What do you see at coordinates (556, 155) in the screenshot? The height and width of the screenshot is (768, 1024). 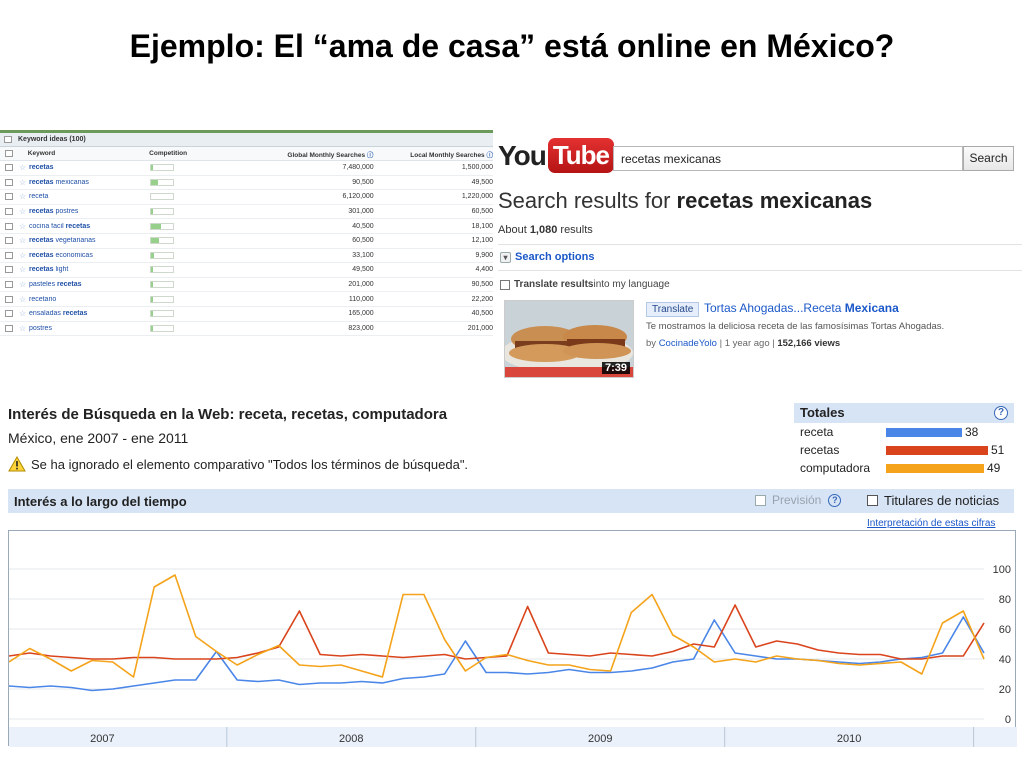 I see `youtube-logo: You Tube` at bounding box center [556, 155].